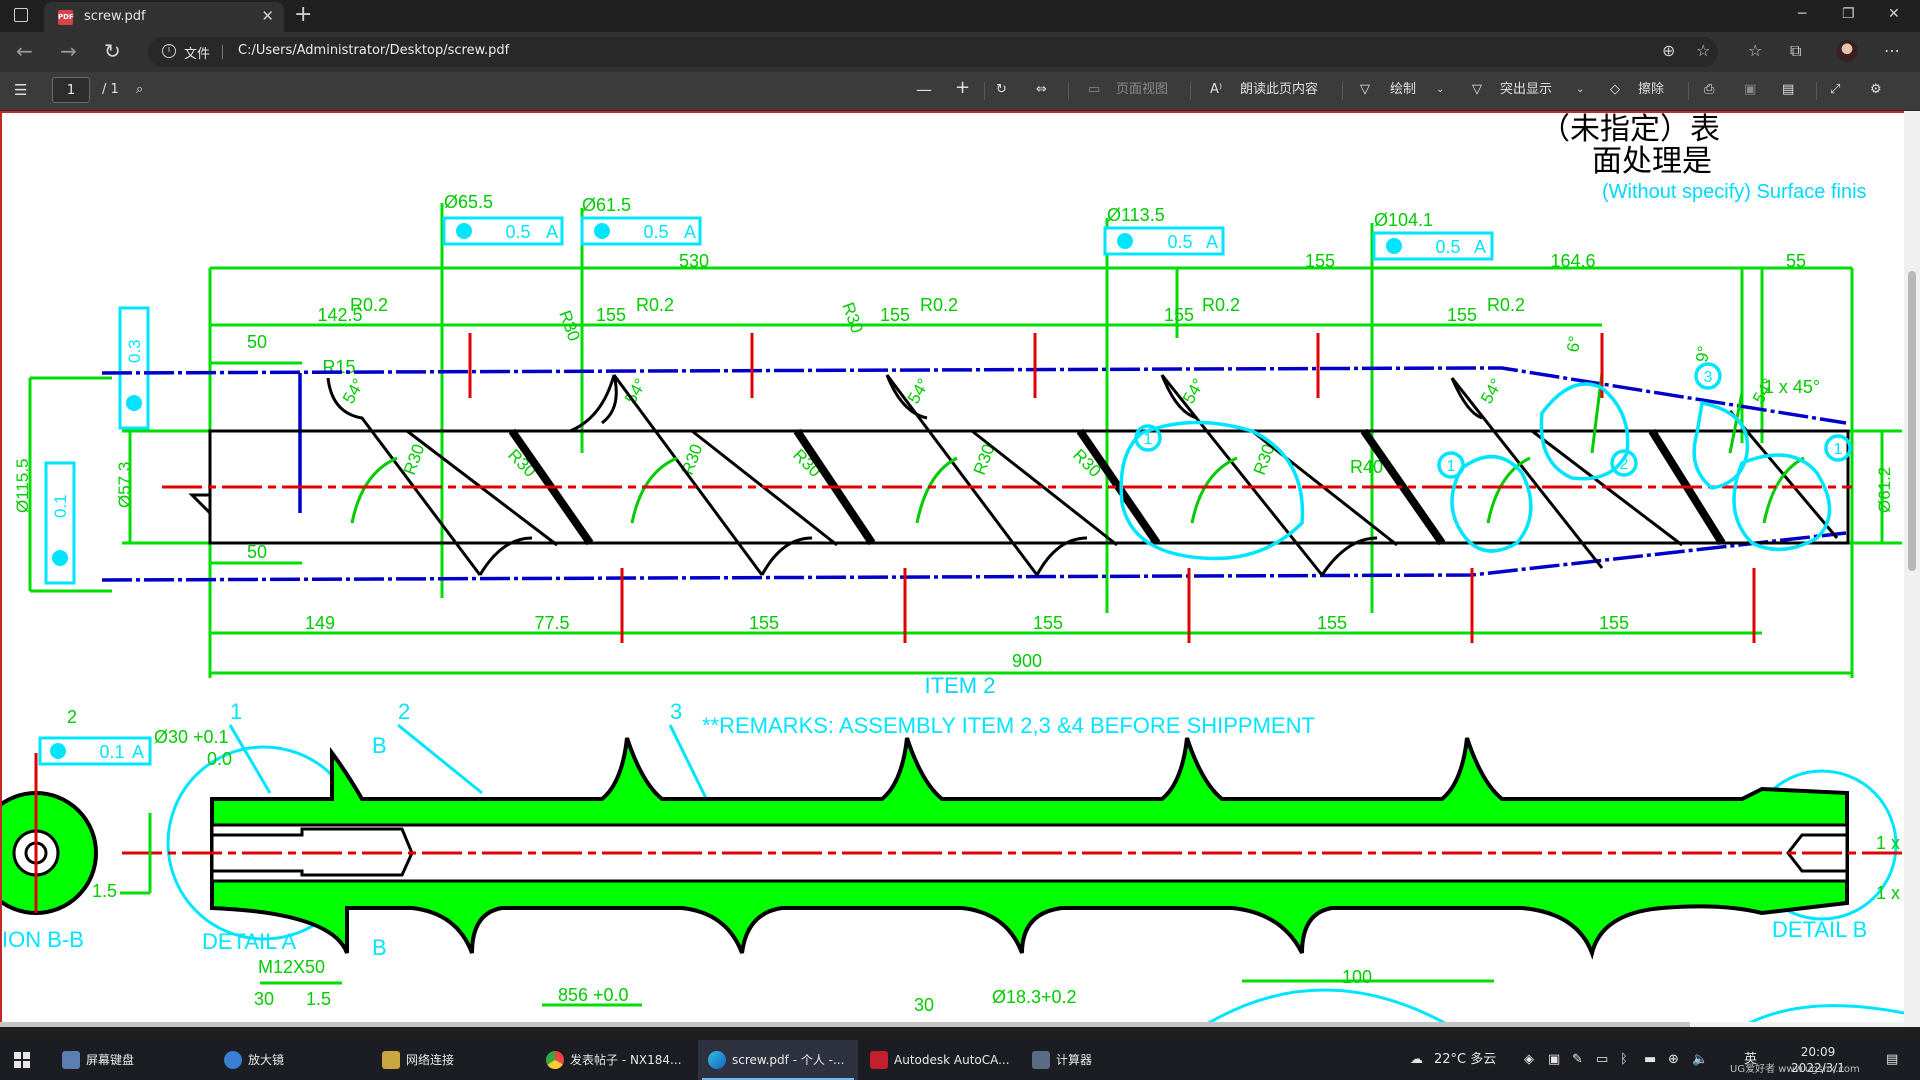  What do you see at coordinates (852, 318) in the screenshot?
I see `radius-r30-9: R30` at bounding box center [852, 318].